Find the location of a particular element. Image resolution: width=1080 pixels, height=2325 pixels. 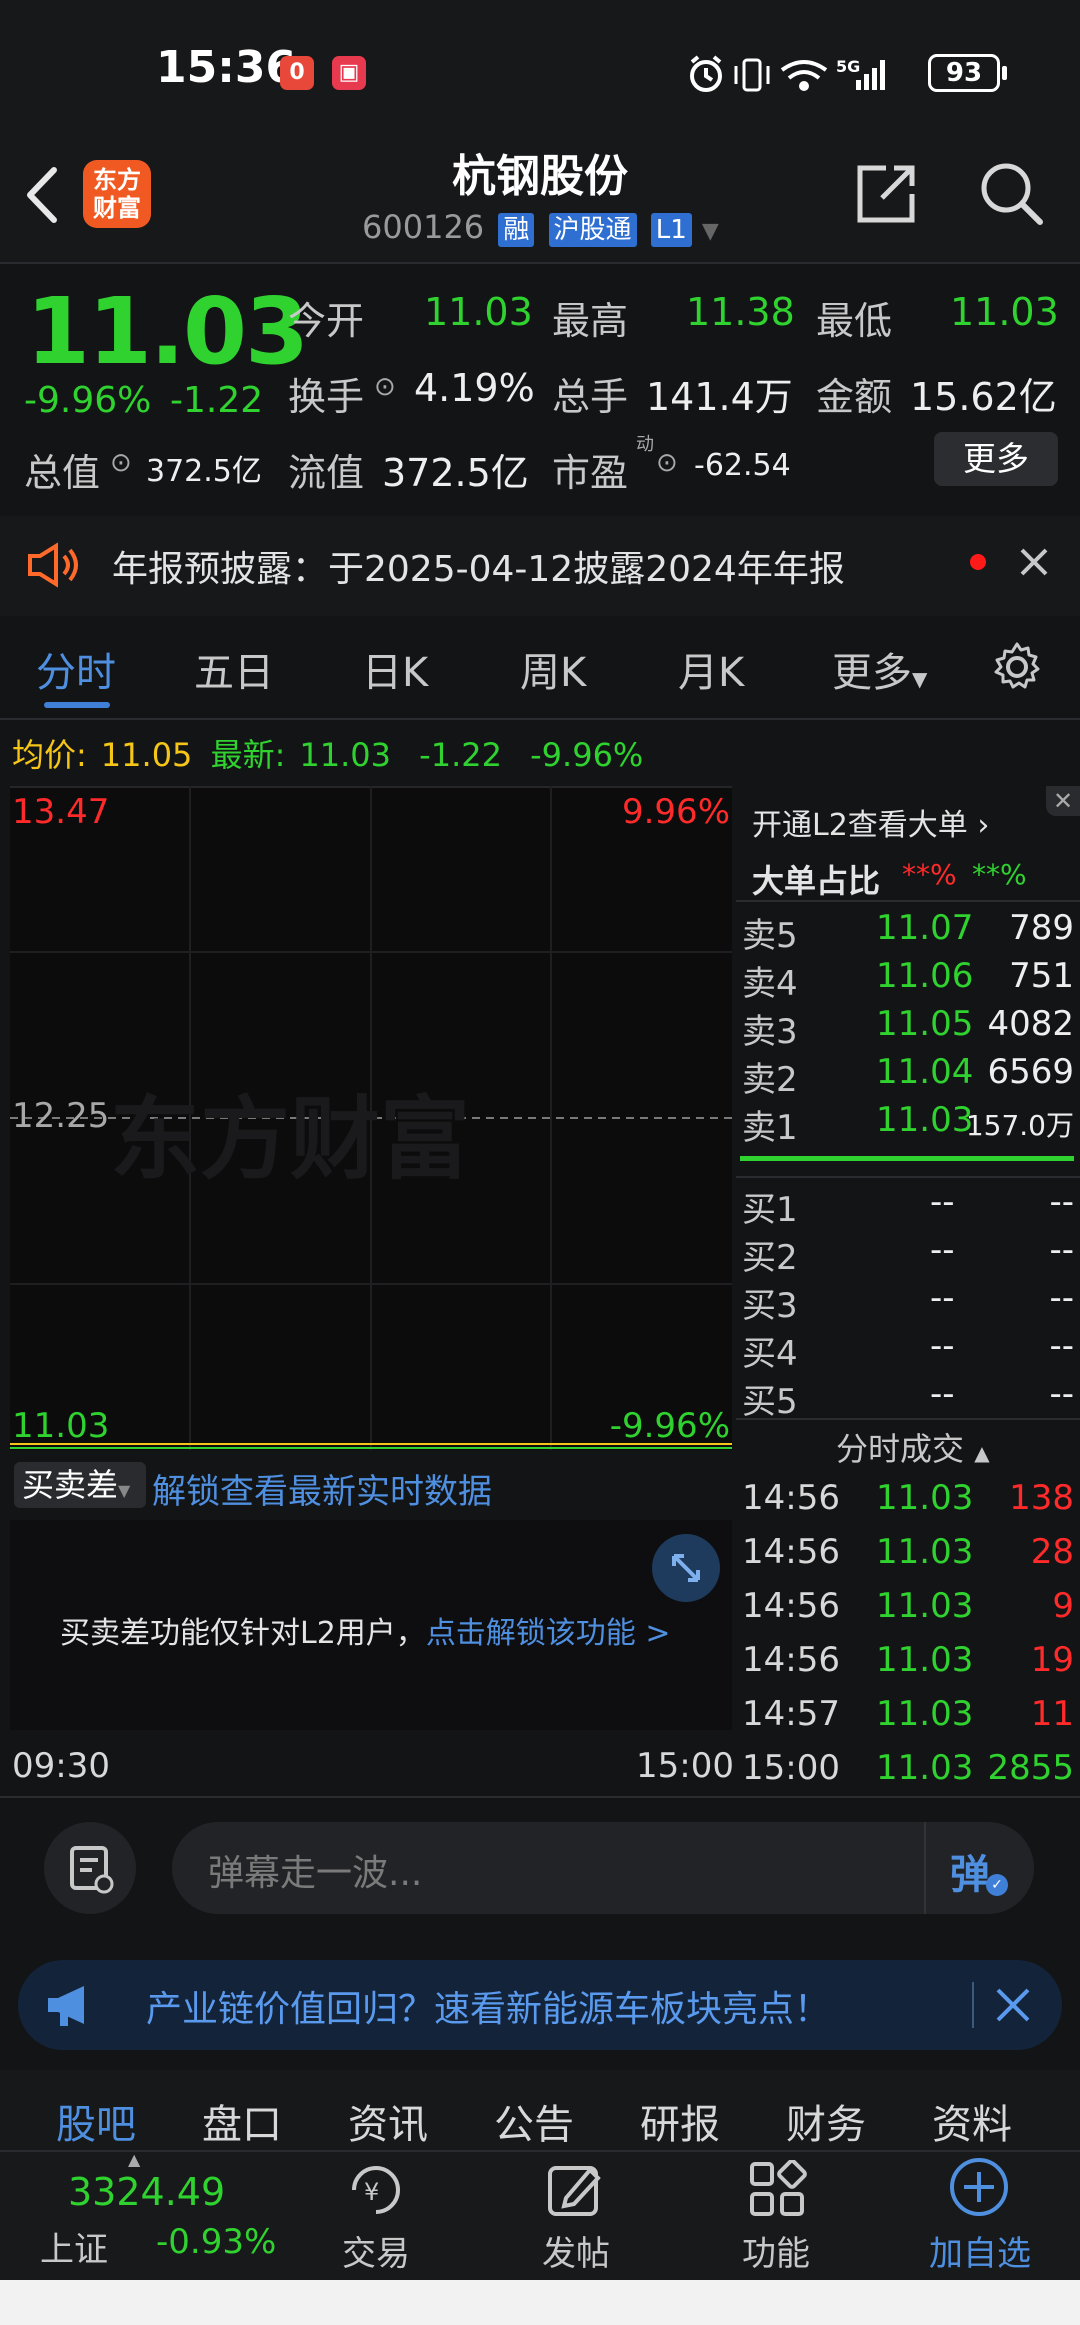

spread-chart: 买卖差功能仅针对L2用户，点击解锁该功能 > is located at coordinates (371, 1625).